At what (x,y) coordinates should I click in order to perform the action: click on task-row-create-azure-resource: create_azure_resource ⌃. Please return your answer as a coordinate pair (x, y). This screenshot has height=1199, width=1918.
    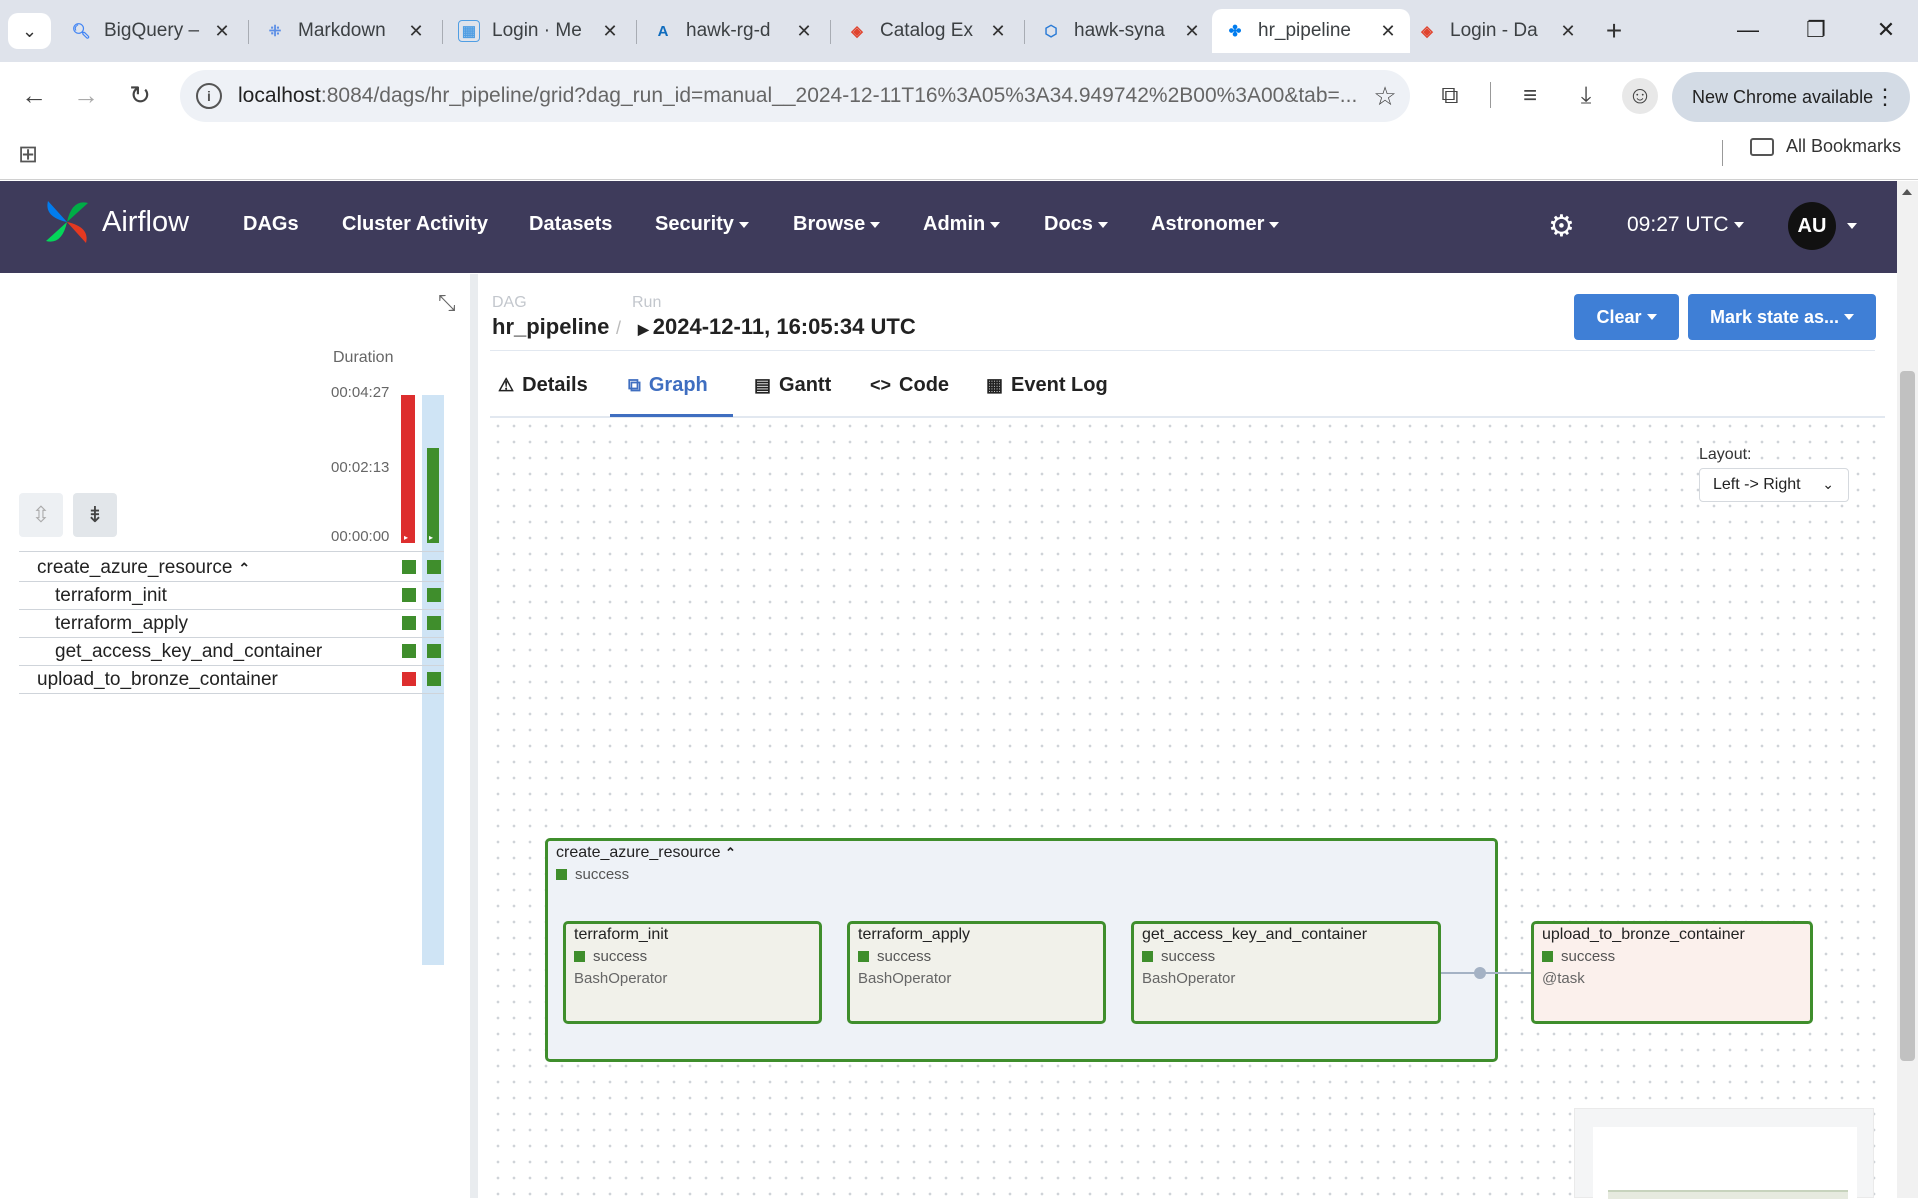
    Looking at the image, I should click on (231, 568).